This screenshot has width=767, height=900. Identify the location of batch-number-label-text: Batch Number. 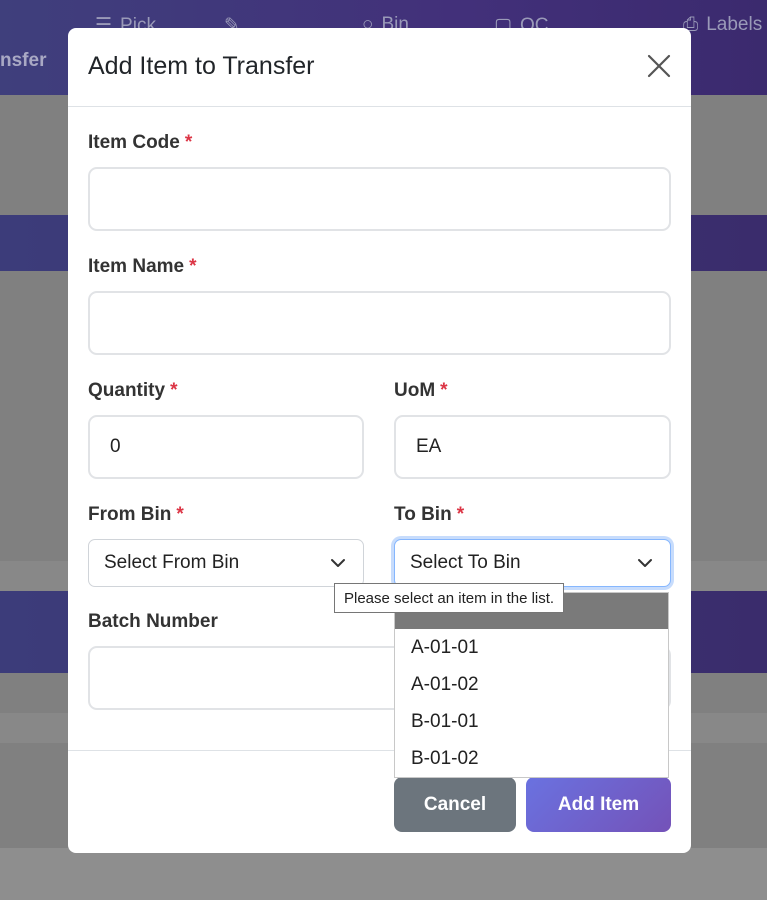
(153, 621).